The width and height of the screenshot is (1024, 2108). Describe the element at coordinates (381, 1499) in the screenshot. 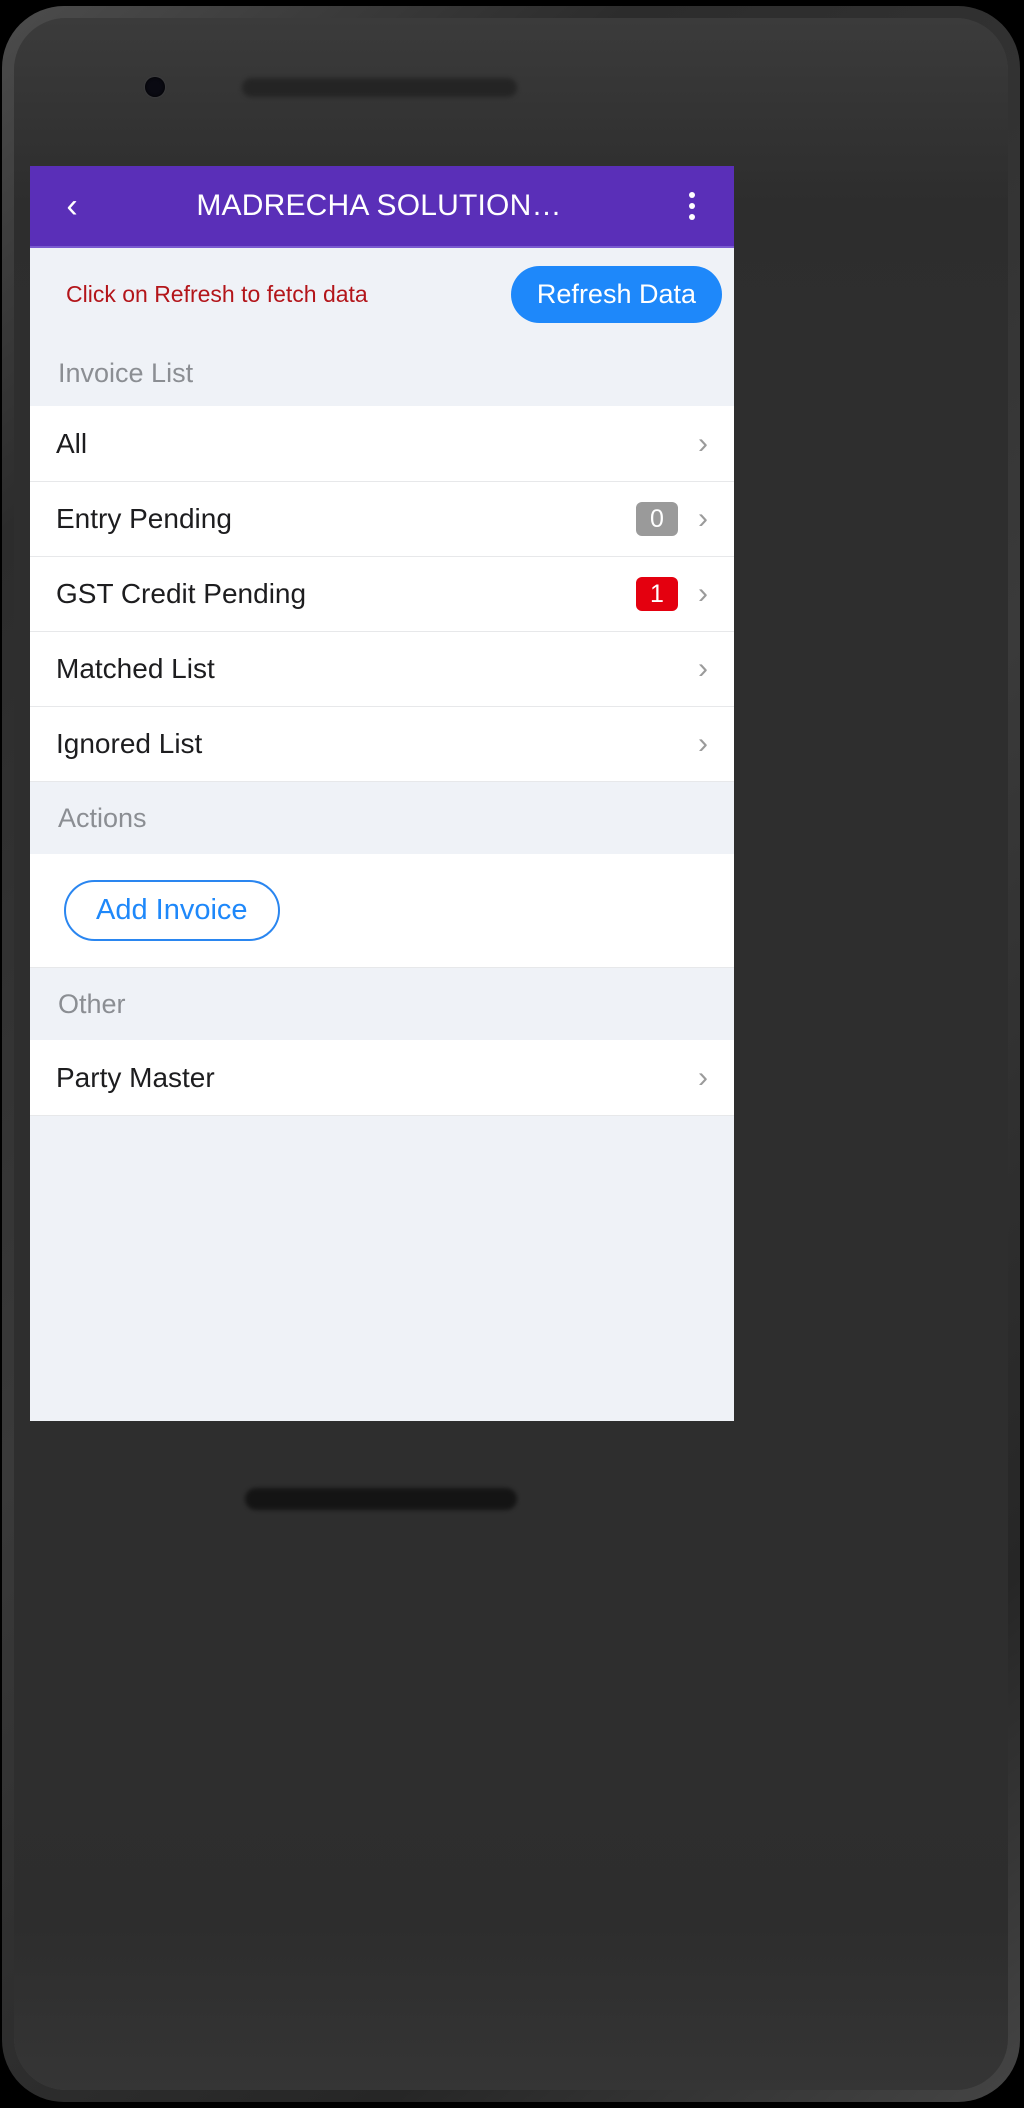

I see `home-indicator-bar` at that location.